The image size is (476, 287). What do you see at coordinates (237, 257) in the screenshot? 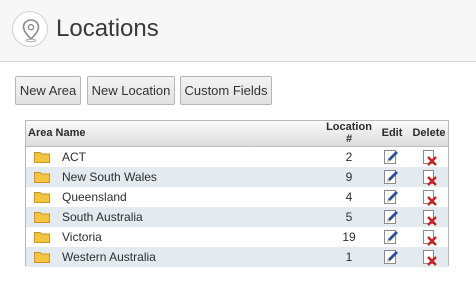
I see `table-row: Western Australia 1` at bounding box center [237, 257].